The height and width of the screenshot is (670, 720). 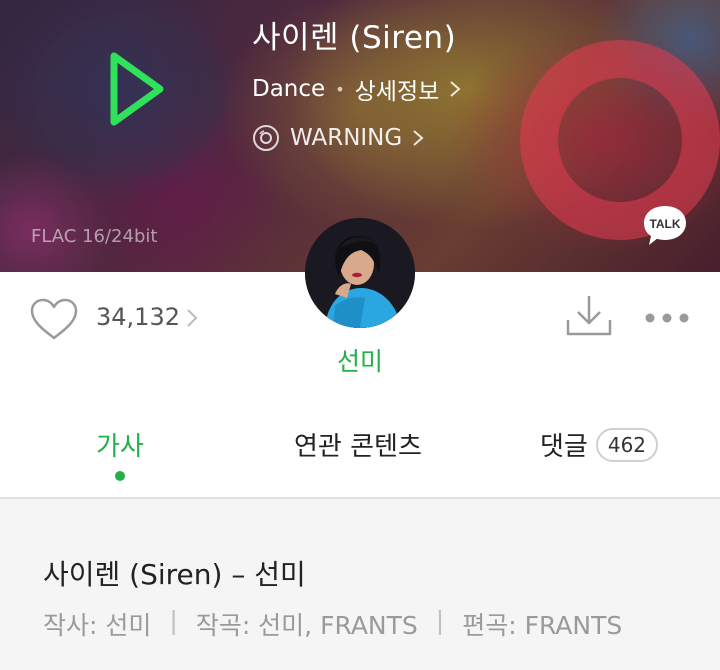 What do you see at coordinates (346, 138) in the screenshot?
I see `album-name: WARNING` at bounding box center [346, 138].